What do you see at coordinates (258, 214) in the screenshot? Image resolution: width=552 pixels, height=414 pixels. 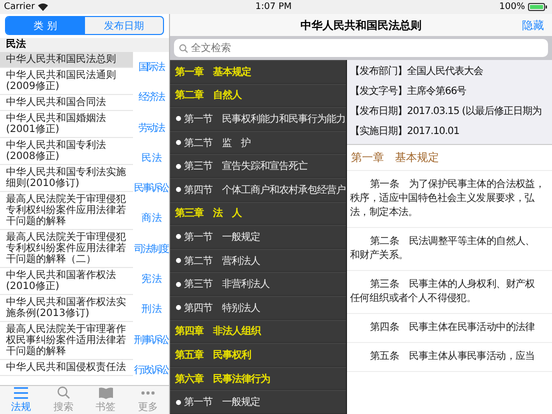 I see `outline-chapter: 第三章 法 人` at bounding box center [258, 214].